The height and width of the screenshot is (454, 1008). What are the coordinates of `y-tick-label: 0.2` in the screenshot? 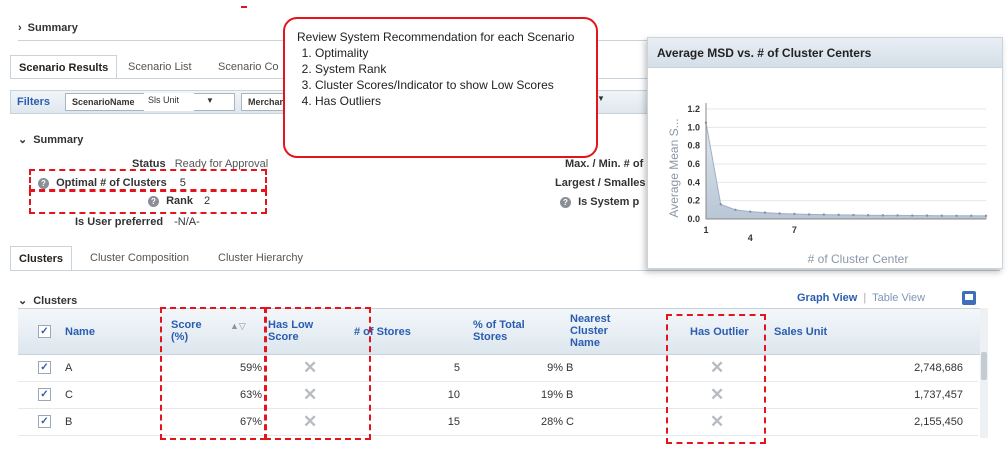 It's located at (693, 201).